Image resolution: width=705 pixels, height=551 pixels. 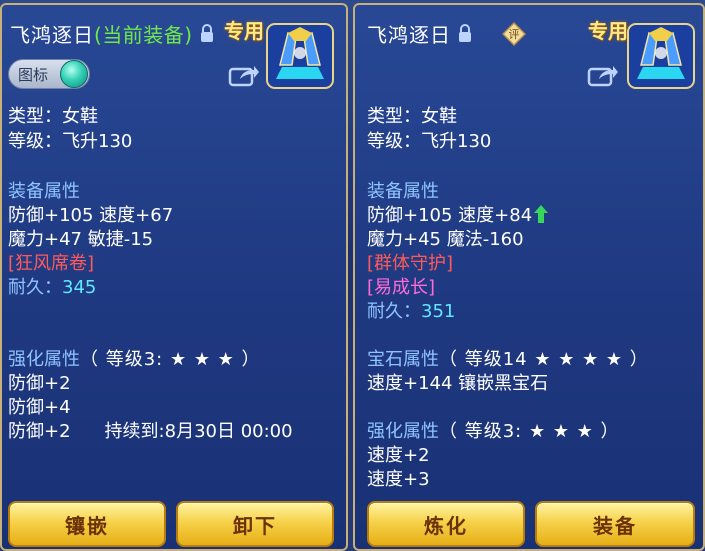 I want to click on special-effect: [易成长], so click(x=401, y=287).